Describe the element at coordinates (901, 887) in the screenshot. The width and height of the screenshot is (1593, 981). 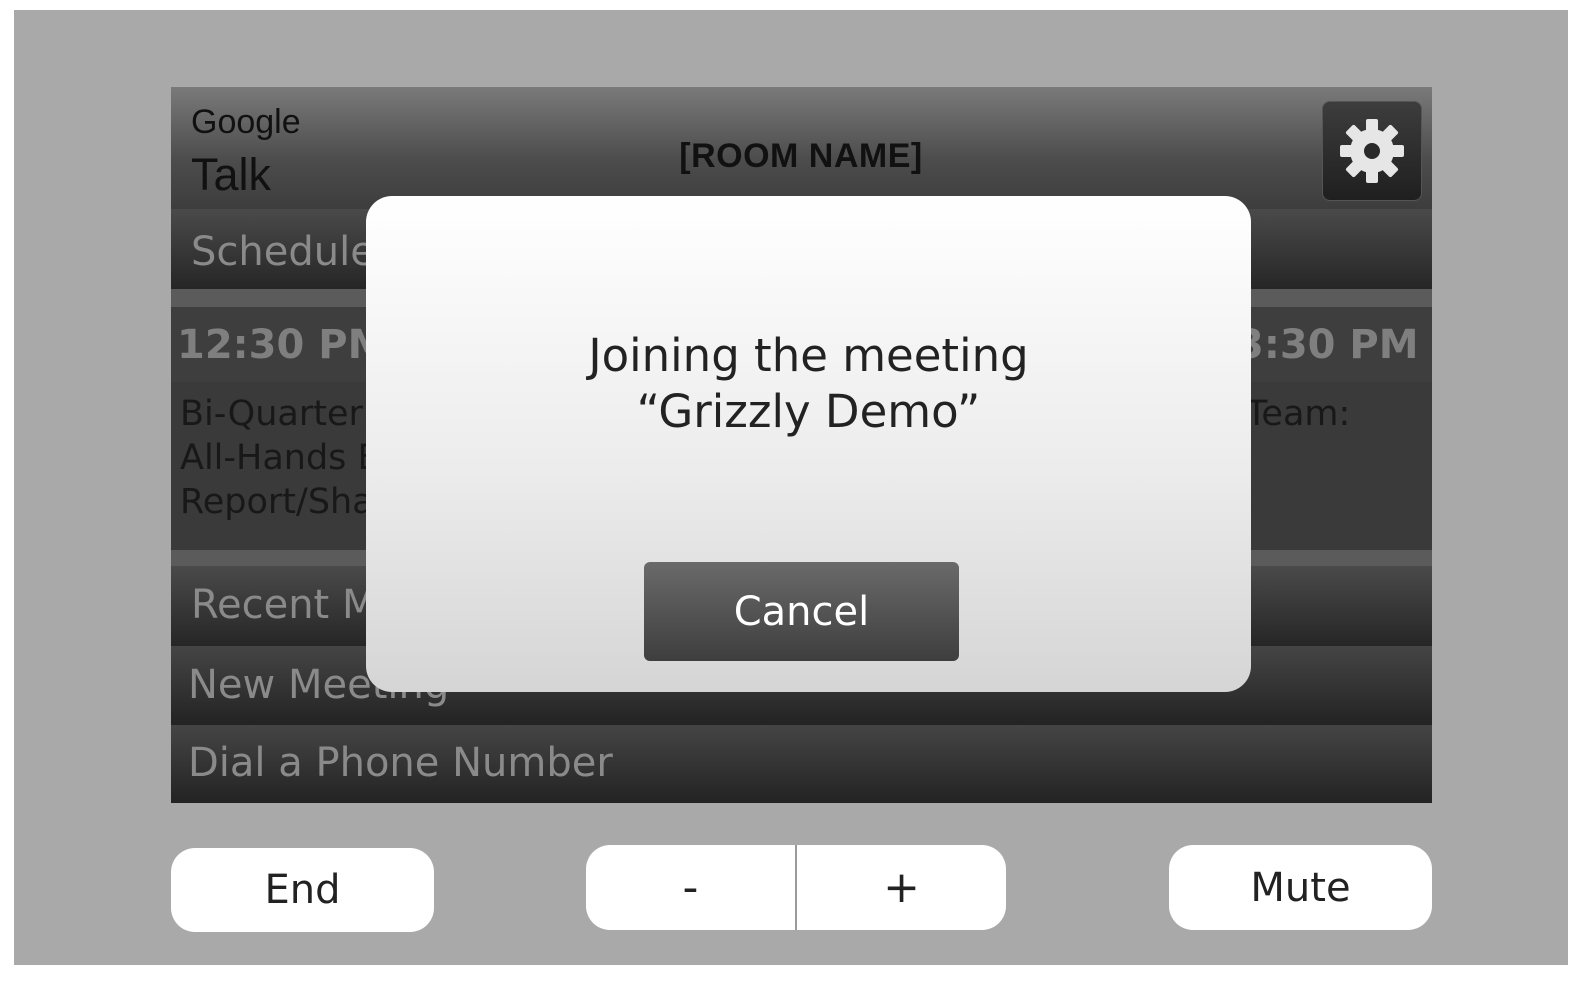
I see `volume-up-button: +` at that location.